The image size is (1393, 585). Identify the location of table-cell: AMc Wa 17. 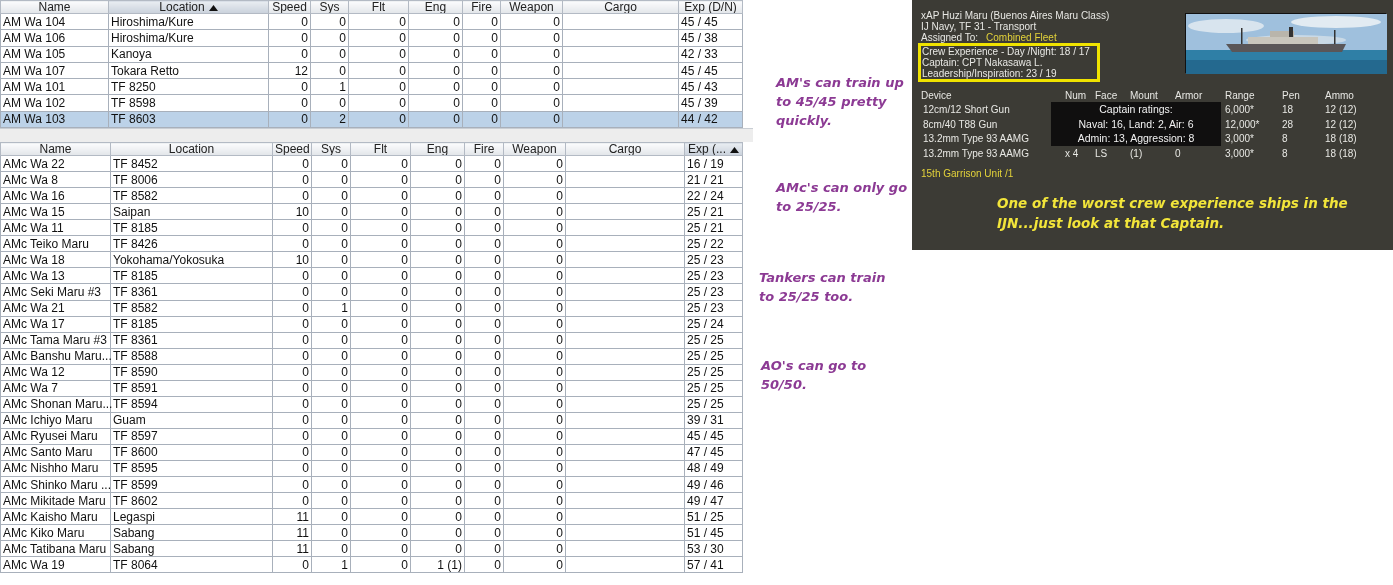
(55, 324).